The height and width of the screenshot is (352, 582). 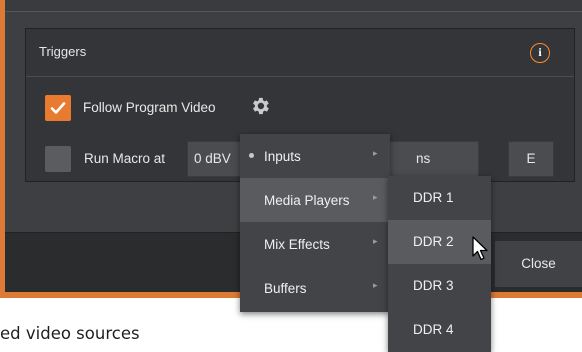 What do you see at coordinates (538, 264) in the screenshot?
I see `close-button: Close` at bounding box center [538, 264].